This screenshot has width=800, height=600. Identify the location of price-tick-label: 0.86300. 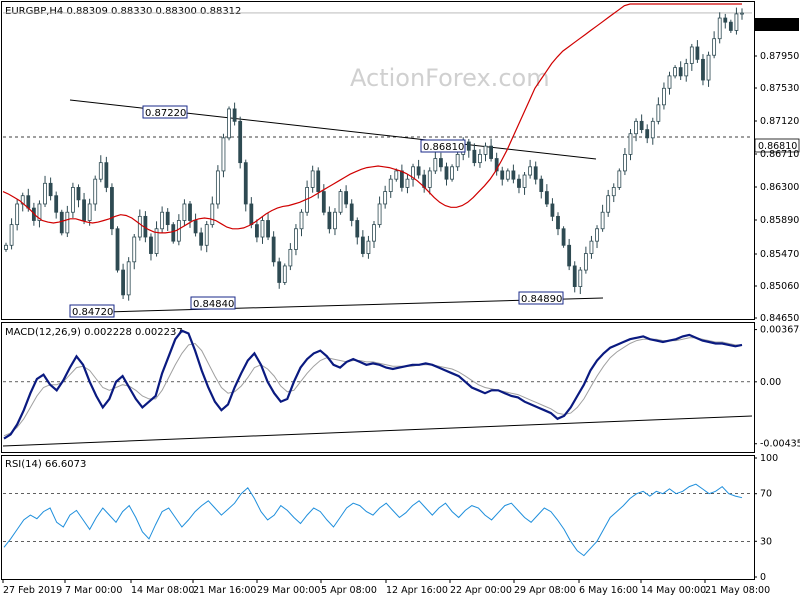
(779, 187).